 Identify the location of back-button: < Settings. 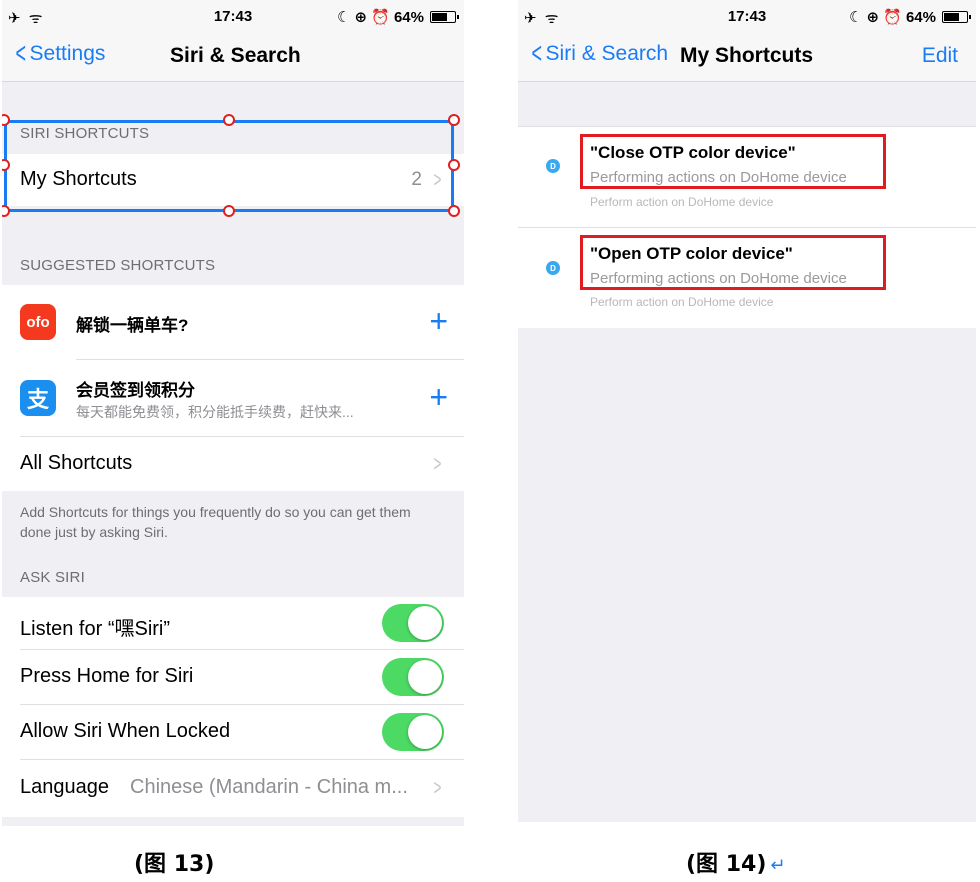
(59, 53).